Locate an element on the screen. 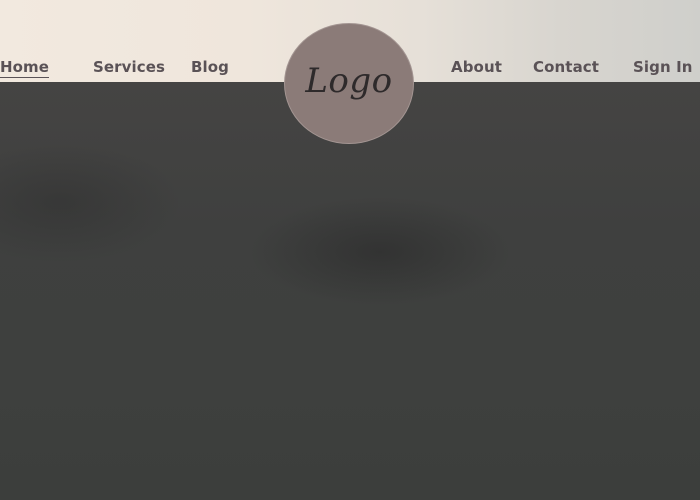 This screenshot has height=500, width=700. nav-link-home: Home is located at coordinates (25, 68).